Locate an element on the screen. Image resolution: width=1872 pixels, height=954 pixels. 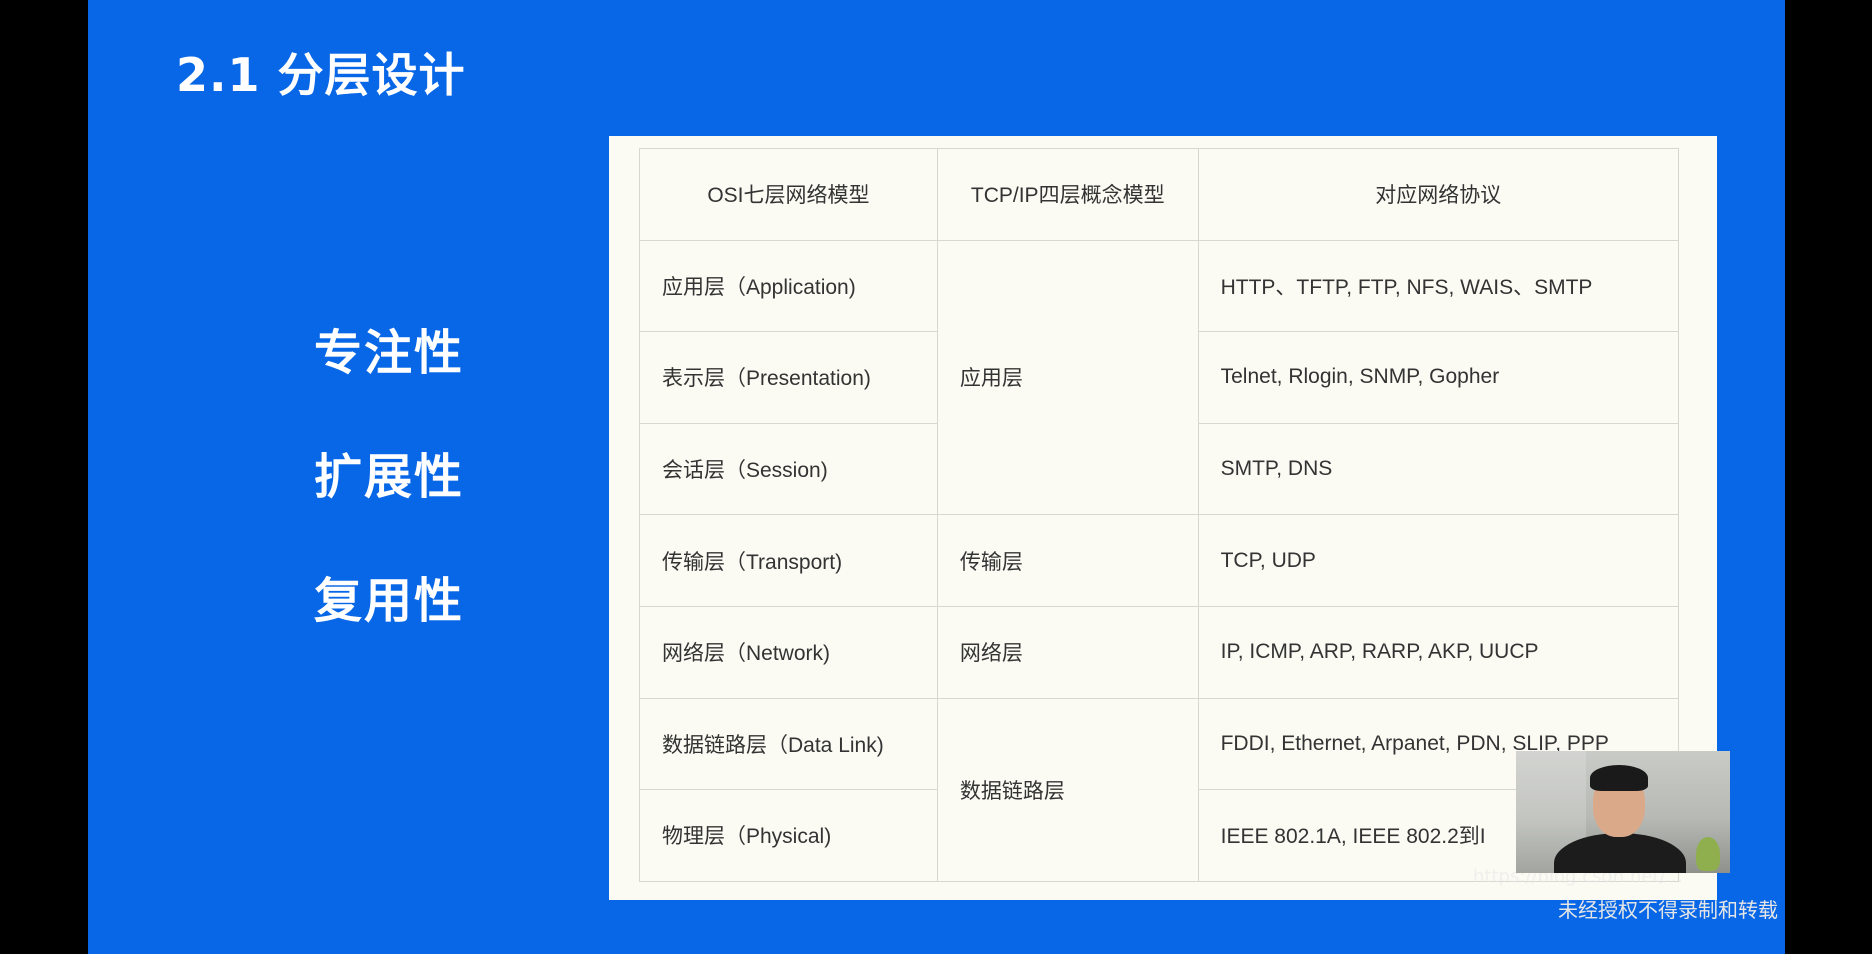
protocols-presentation: Telnet, Rlogin, SNMP, Gopher is located at coordinates (1438, 377).